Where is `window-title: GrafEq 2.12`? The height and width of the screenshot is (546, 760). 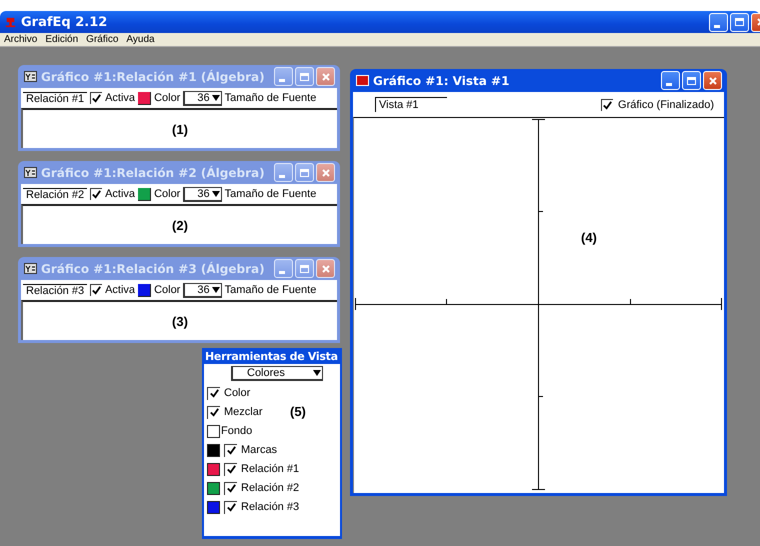 window-title: GrafEq 2.12 is located at coordinates (64, 22).